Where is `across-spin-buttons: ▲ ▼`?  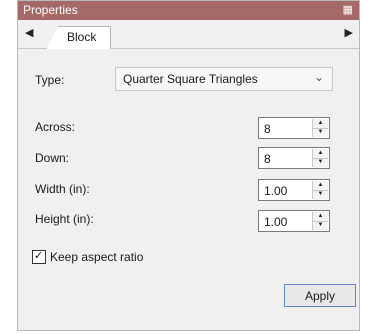
across-spin-buttons: ▲ ▼ is located at coordinates (320, 128).